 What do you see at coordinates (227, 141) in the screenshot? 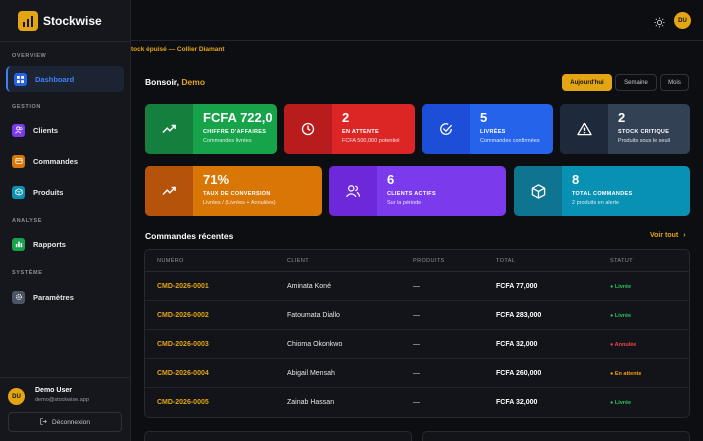
I see `stat-sub: Commandes livrées` at bounding box center [227, 141].